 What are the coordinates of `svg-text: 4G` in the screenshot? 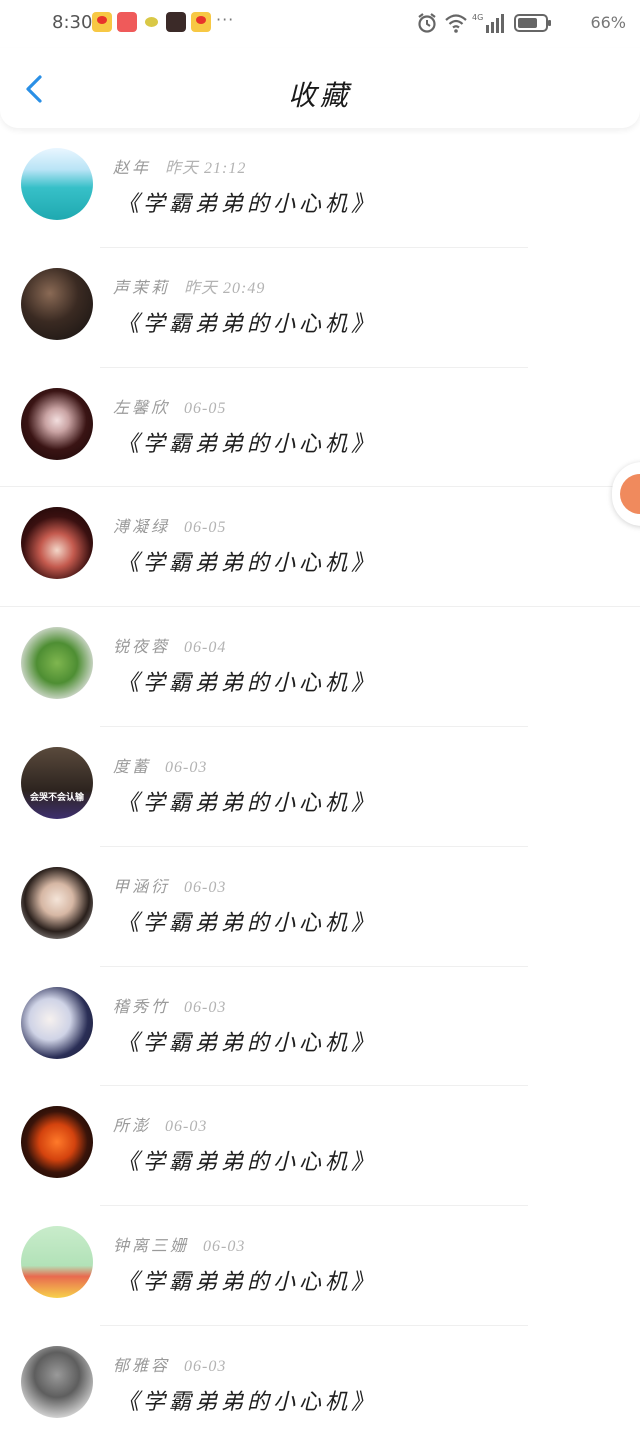 It's located at (477, 17).